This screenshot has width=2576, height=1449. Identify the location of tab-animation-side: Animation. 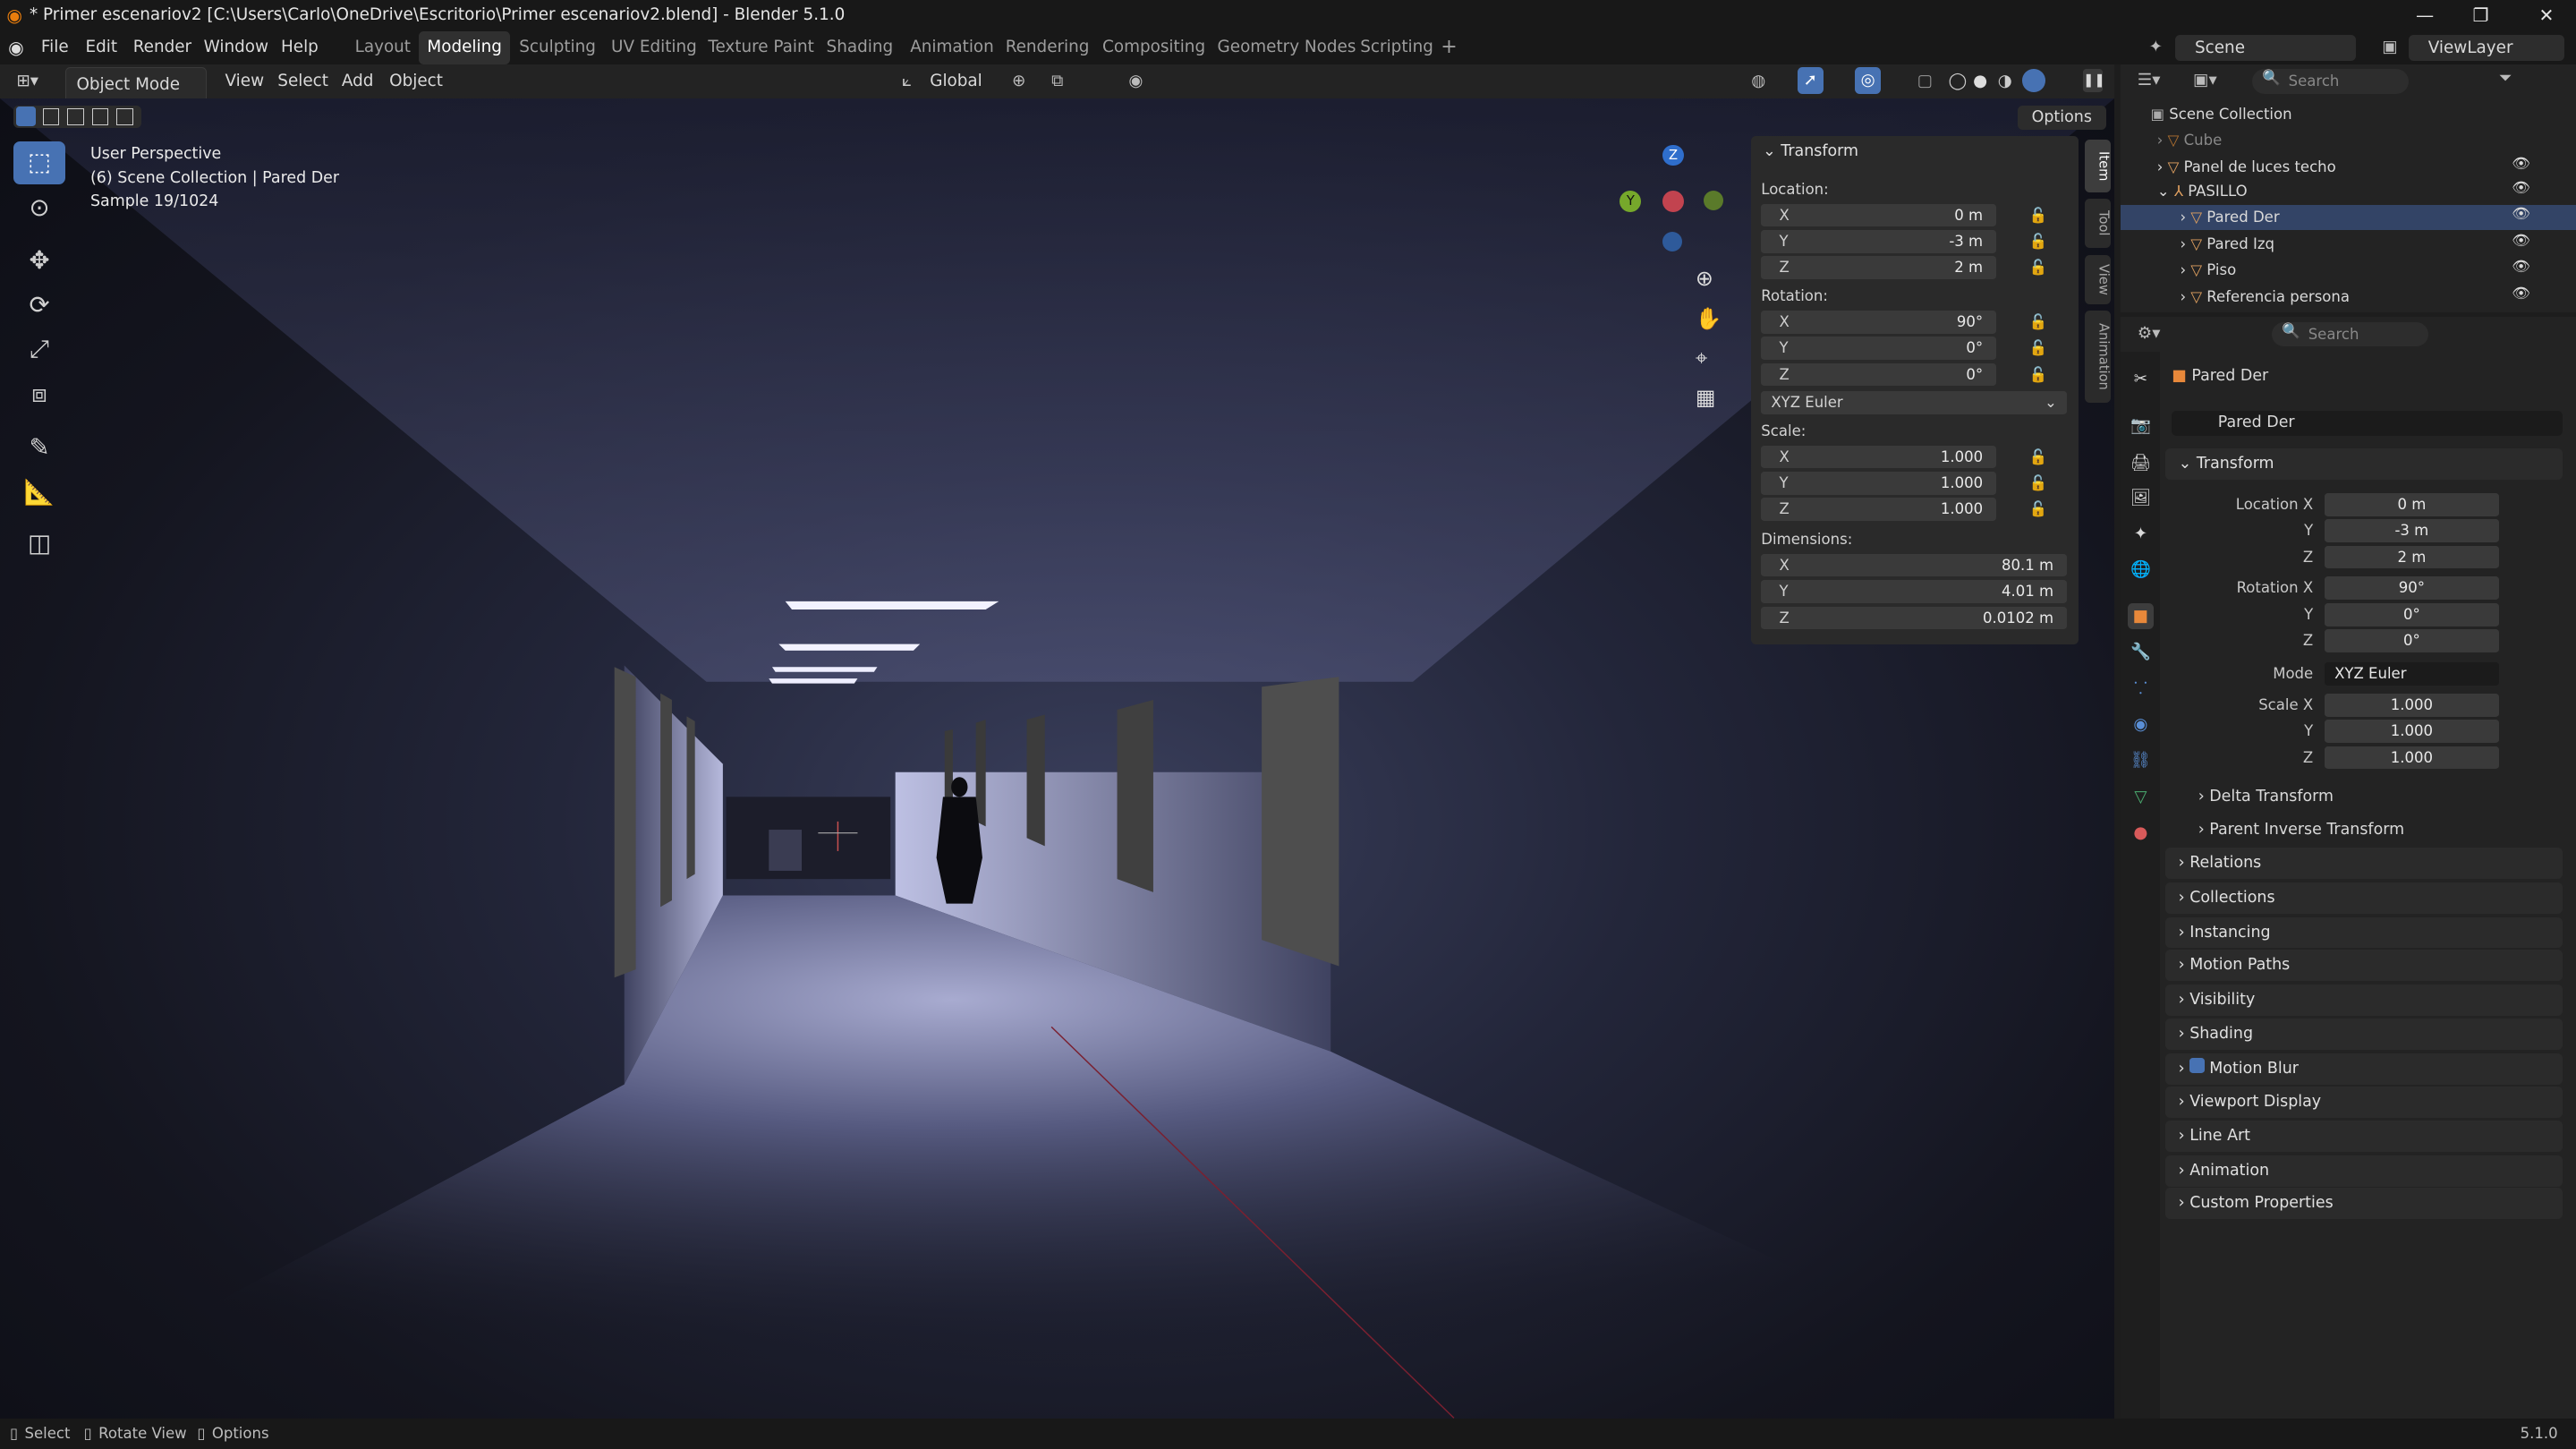
(2098, 357).